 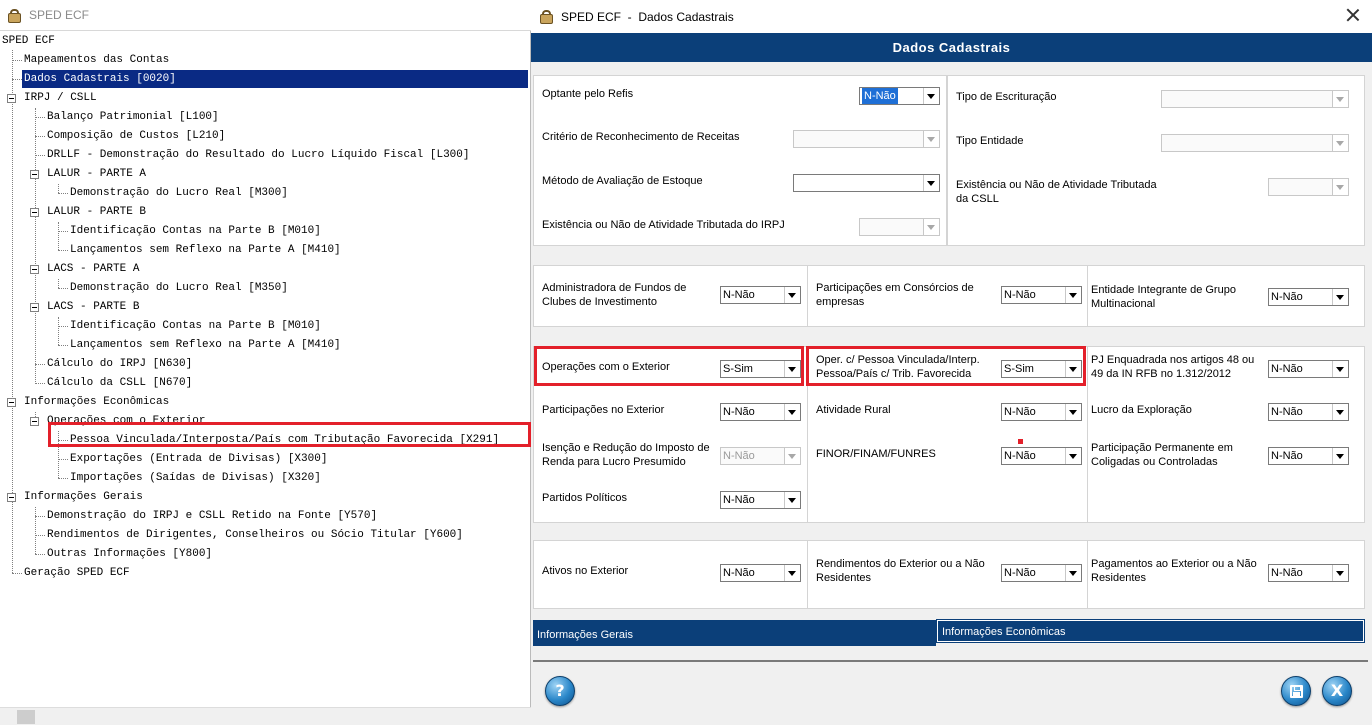 I want to click on adm-fundos-select: N-Não, so click(x=760, y=295).